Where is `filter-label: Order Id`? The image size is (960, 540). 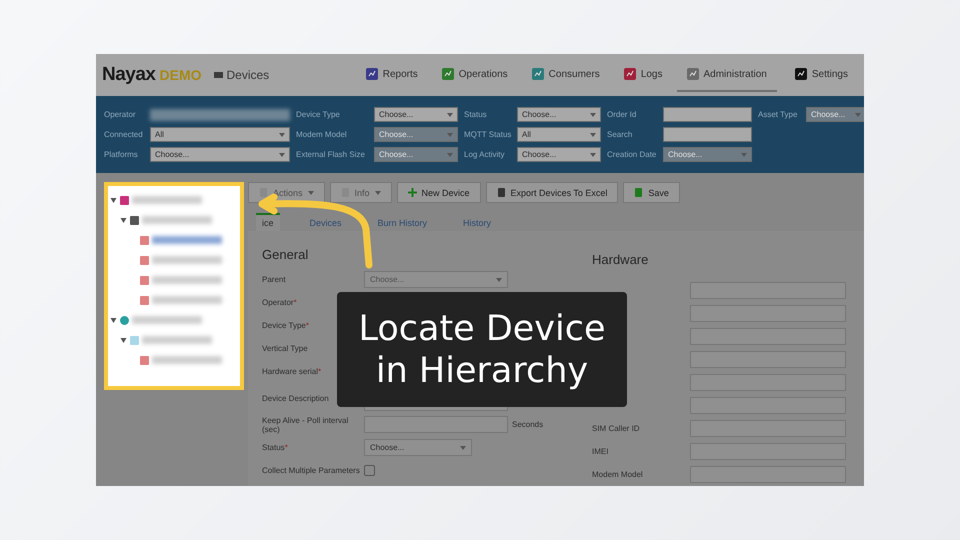 filter-label: Order Id is located at coordinates (622, 114).